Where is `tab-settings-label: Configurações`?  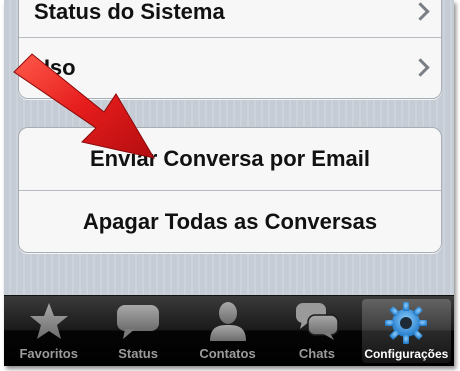 tab-settings-label: Configurações is located at coordinates (406, 354).